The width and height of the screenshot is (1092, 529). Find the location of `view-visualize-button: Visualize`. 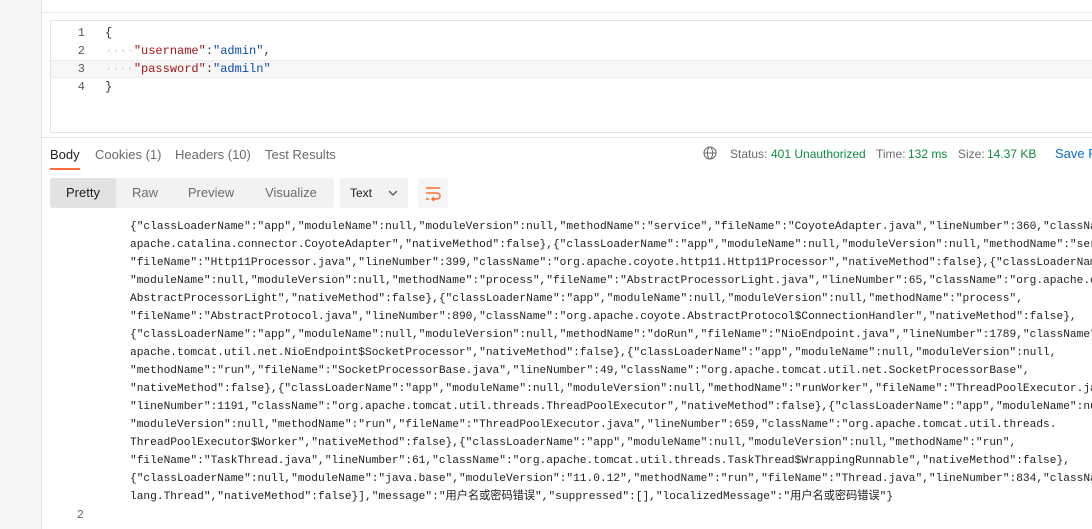

view-visualize-button: Visualize is located at coordinates (291, 193).